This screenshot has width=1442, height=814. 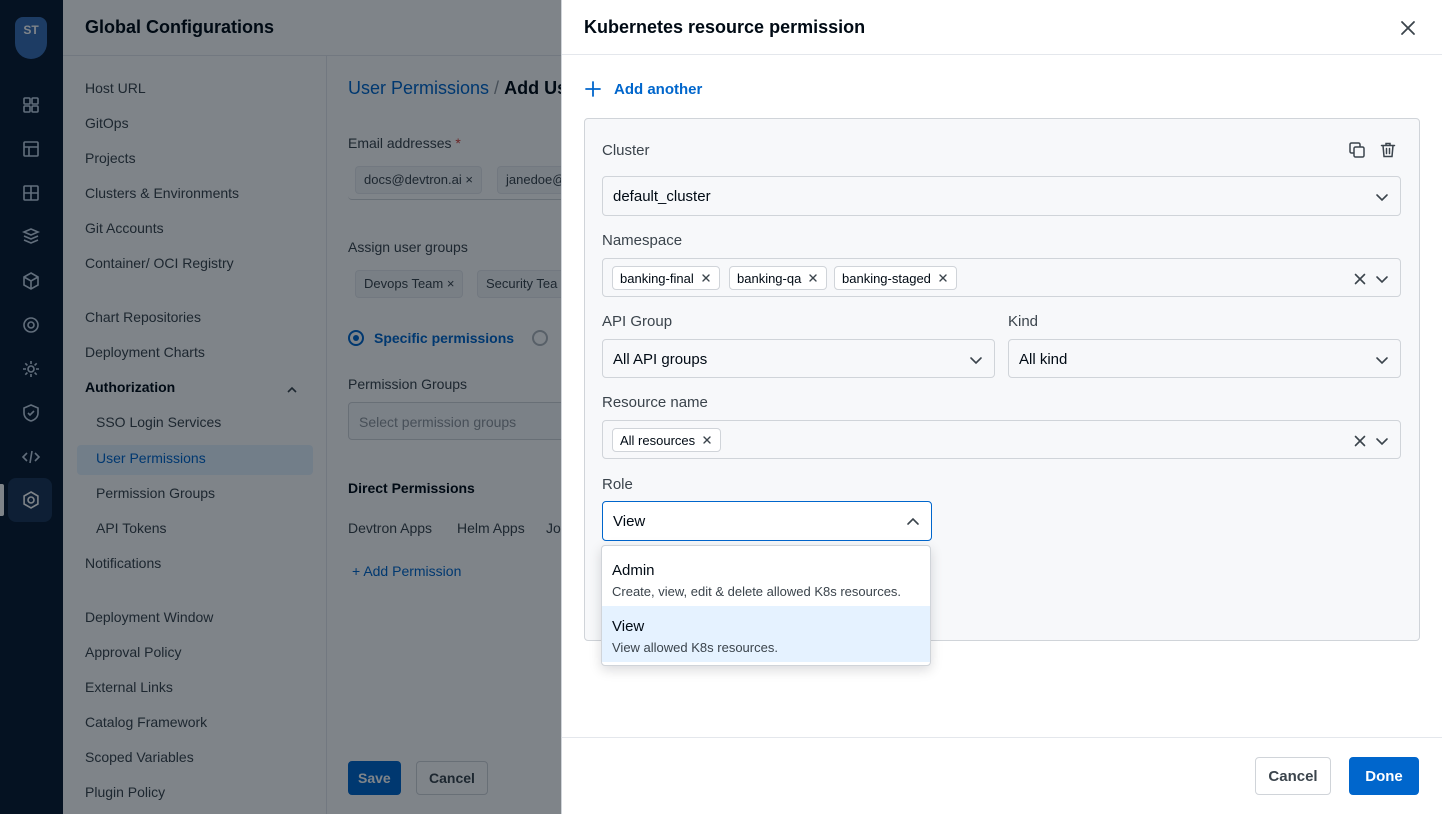 What do you see at coordinates (1001, 439) in the screenshot?
I see `resource-name-select: All resources` at bounding box center [1001, 439].